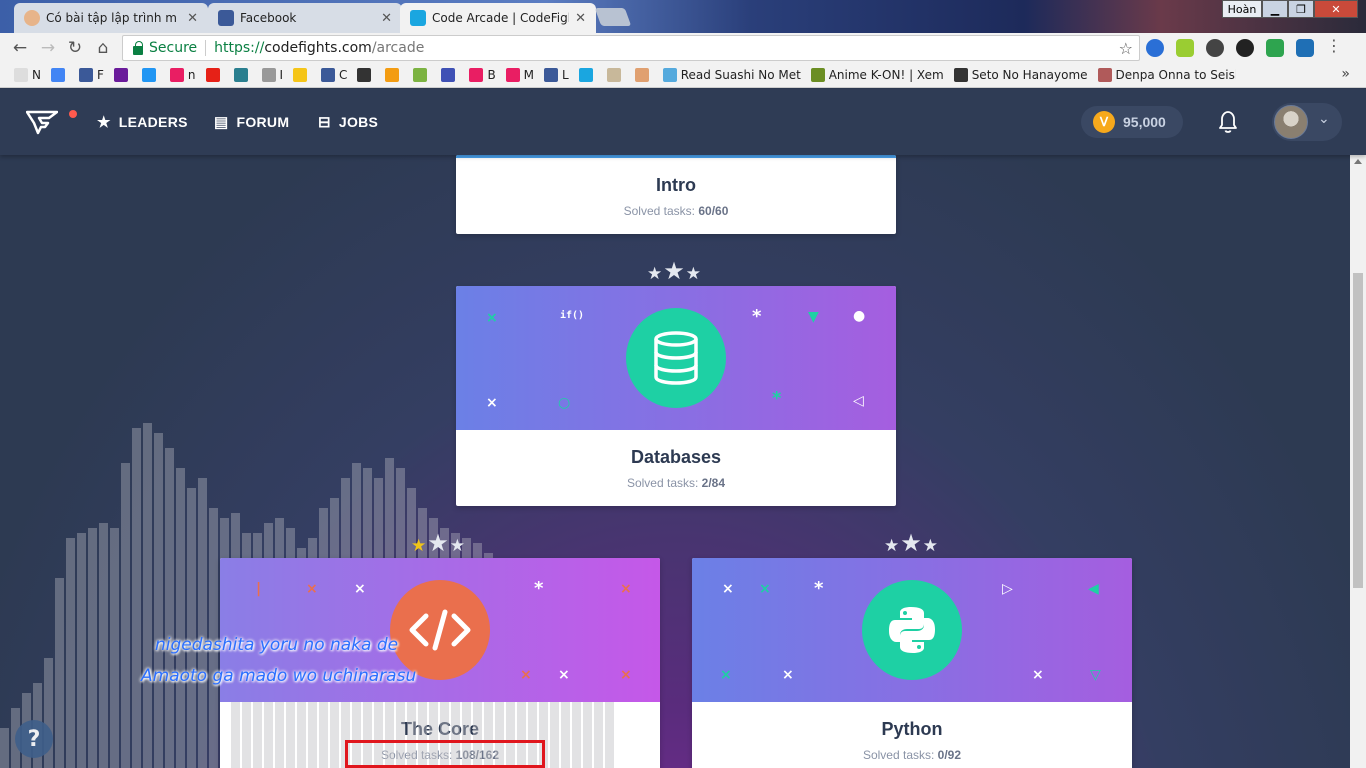  I want to click on bookmark-item: B, so click(482, 75).